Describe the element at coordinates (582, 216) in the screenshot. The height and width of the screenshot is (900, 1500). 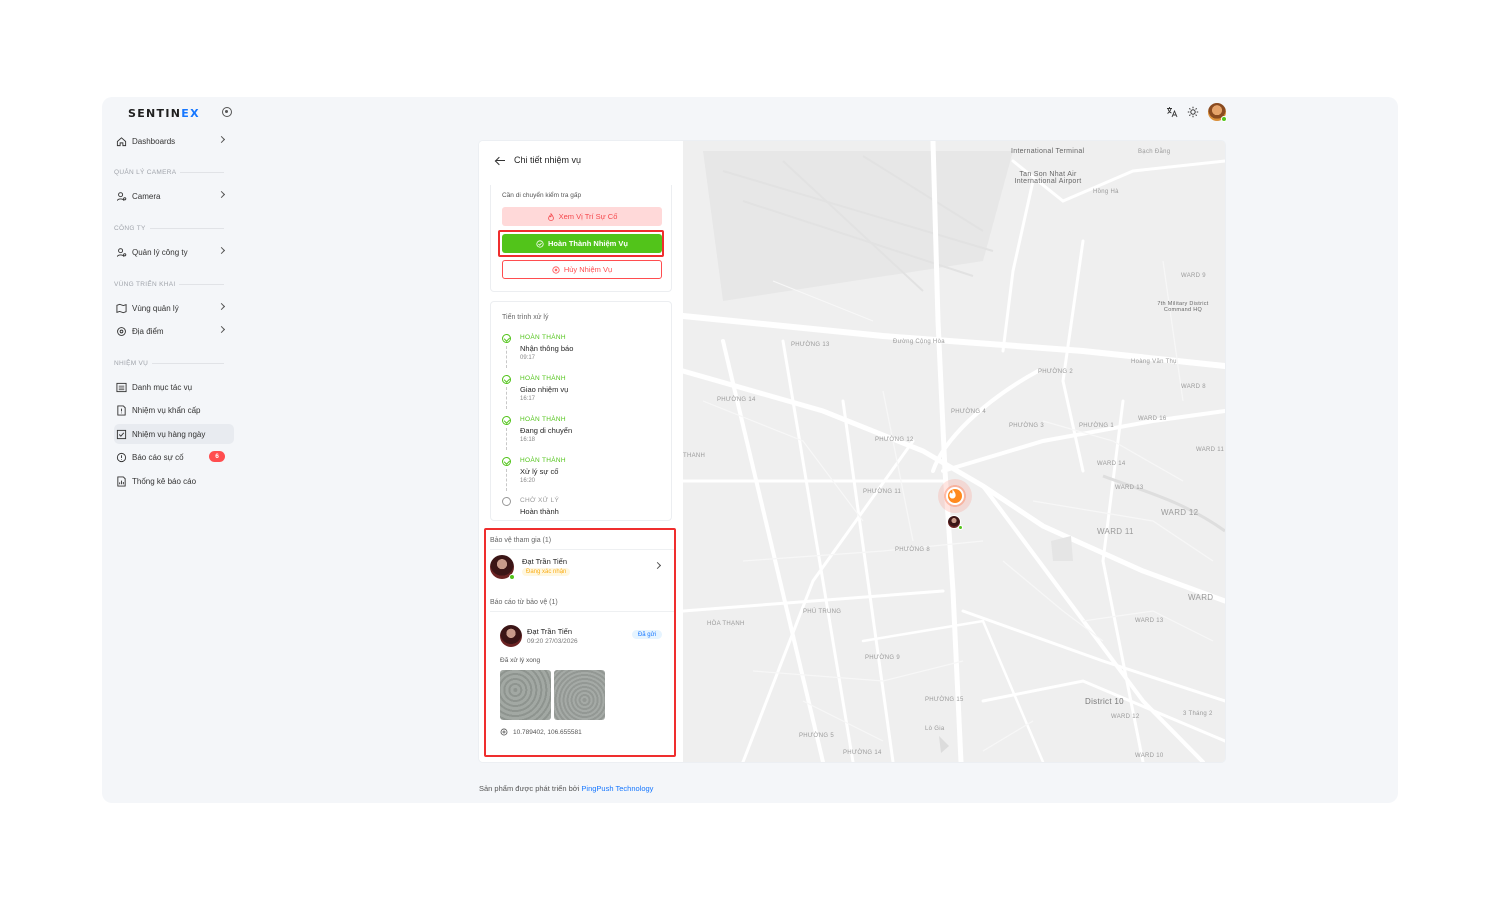
I see `view-incident-location-button: Xem Vị Trí Sự Cố` at that location.